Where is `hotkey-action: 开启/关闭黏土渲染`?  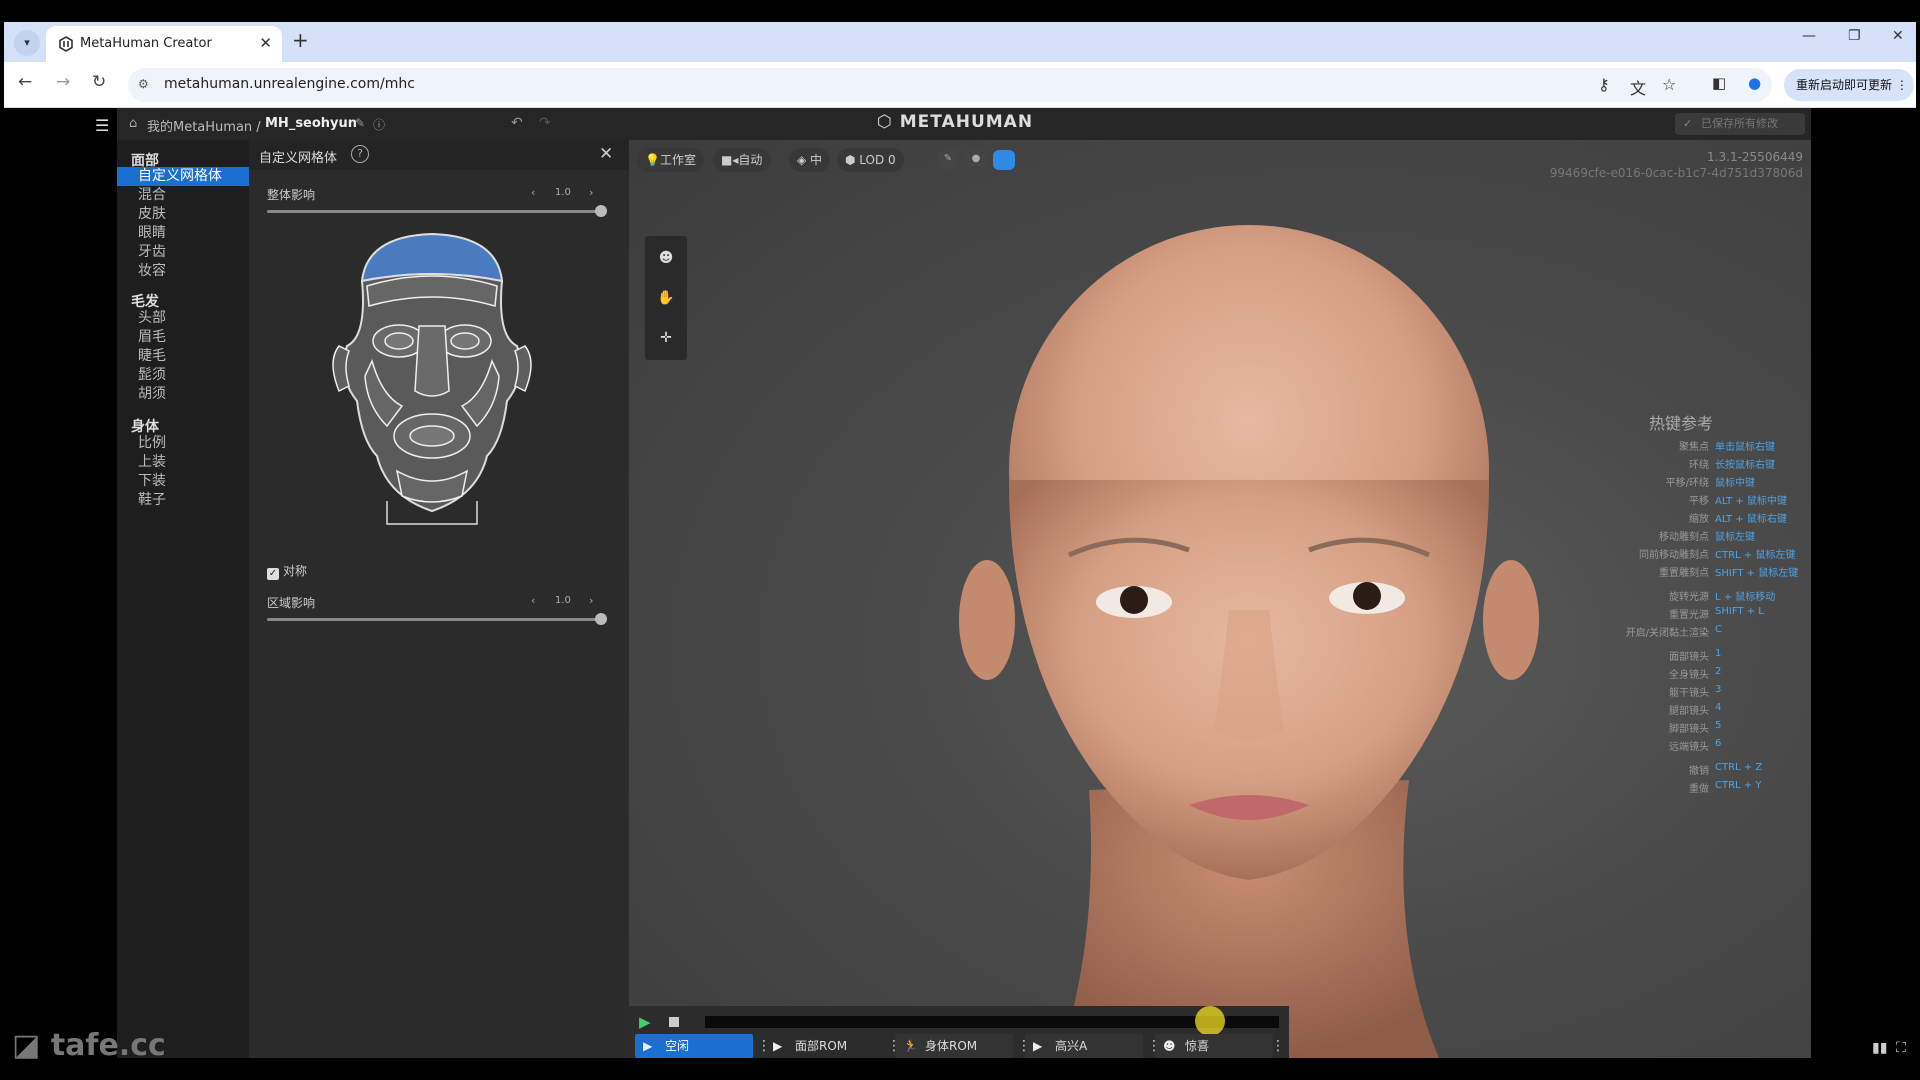
hotkey-action: 开启/关闭黏土渲染 is located at coordinates (1667, 633).